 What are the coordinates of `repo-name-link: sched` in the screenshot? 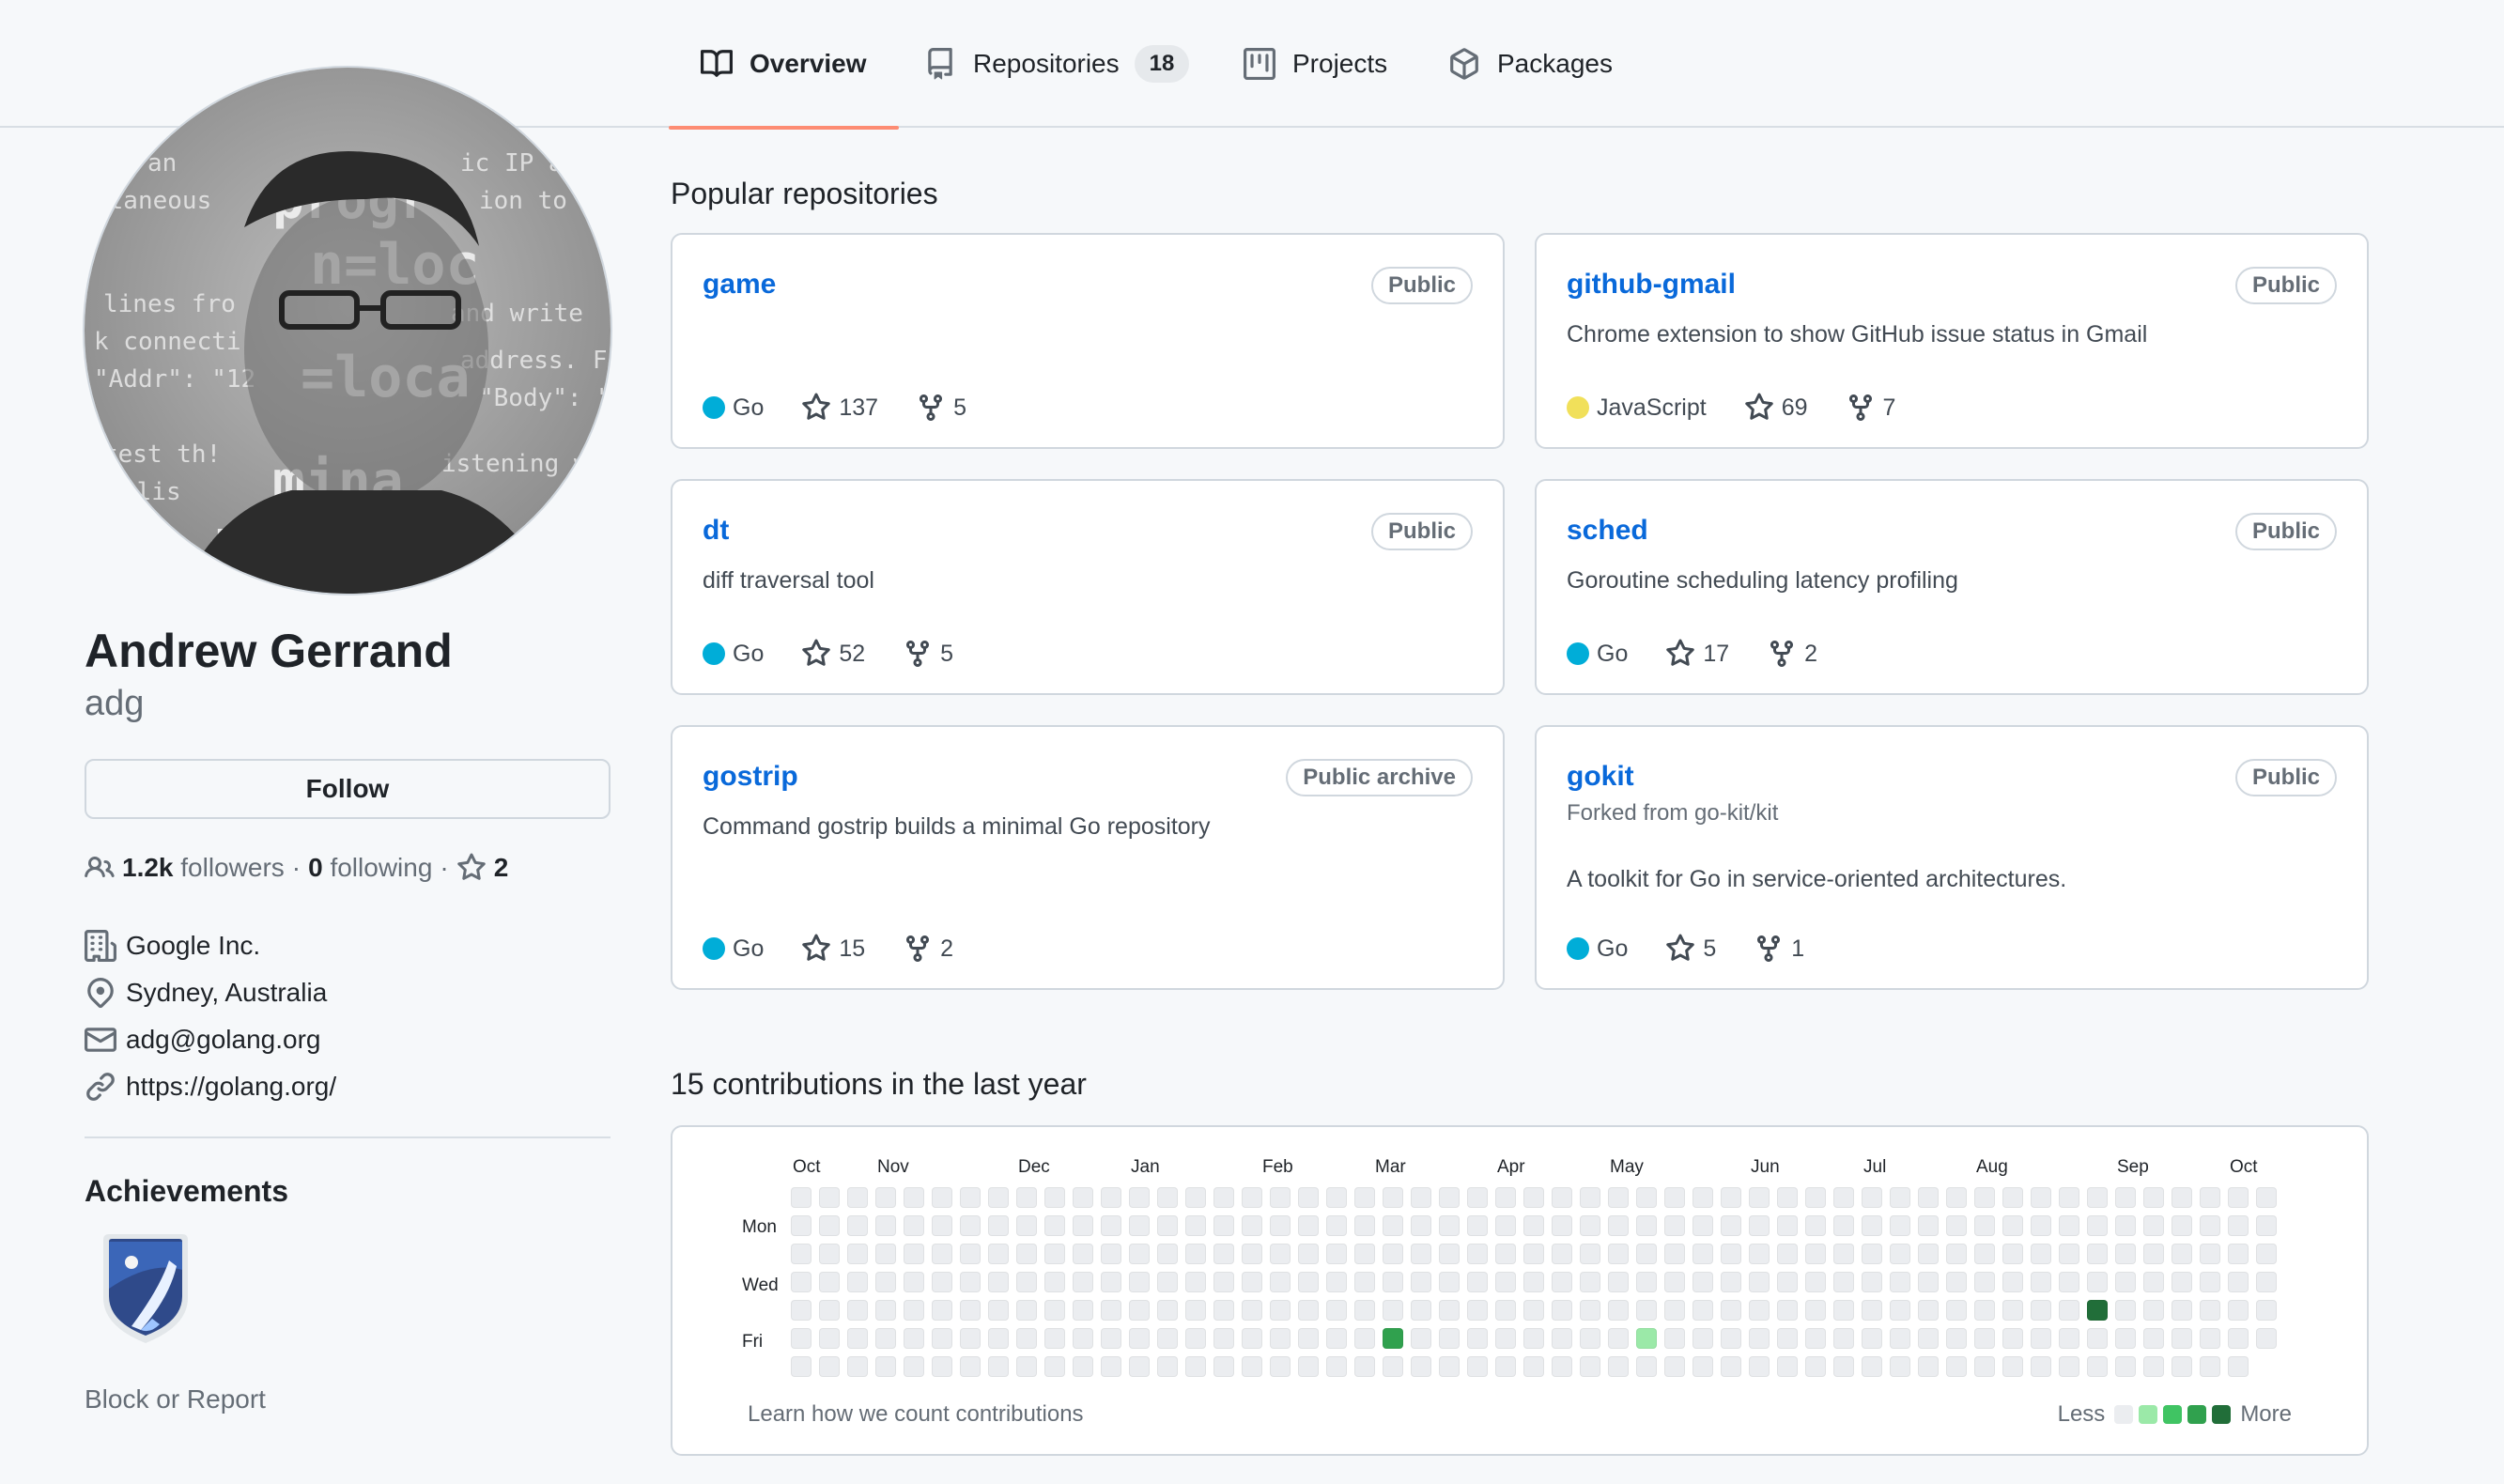 It's located at (1607, 531).